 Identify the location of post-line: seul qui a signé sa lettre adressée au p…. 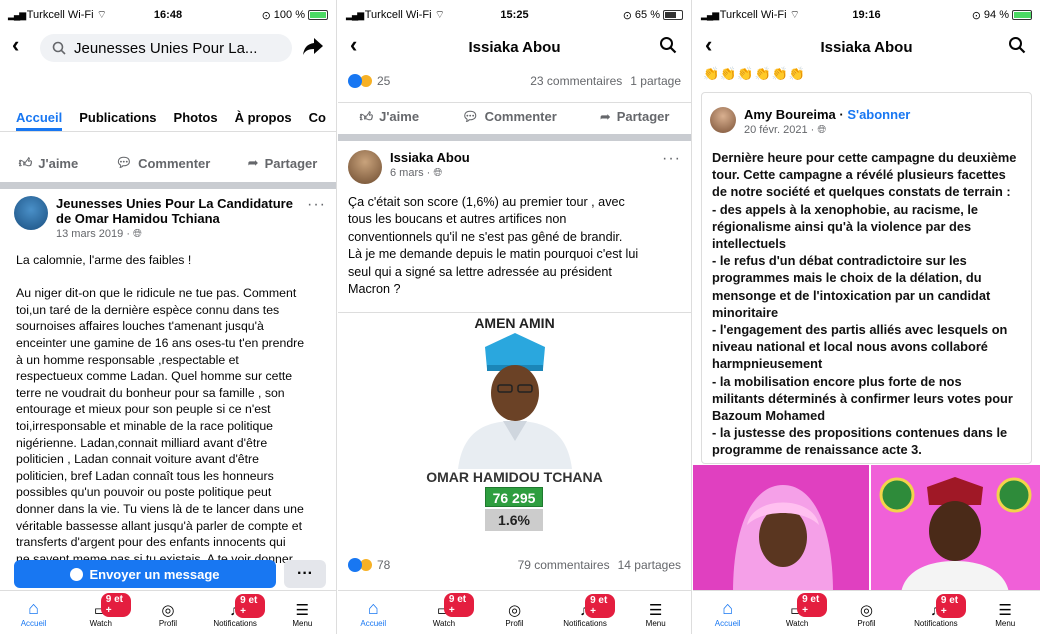
(480, 271).